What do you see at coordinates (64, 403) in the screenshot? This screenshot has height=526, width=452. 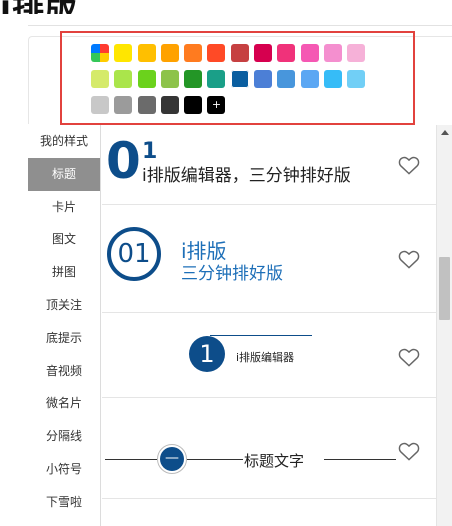 I see `sidebar-item: 微名片` at bounding box center [64, 403].